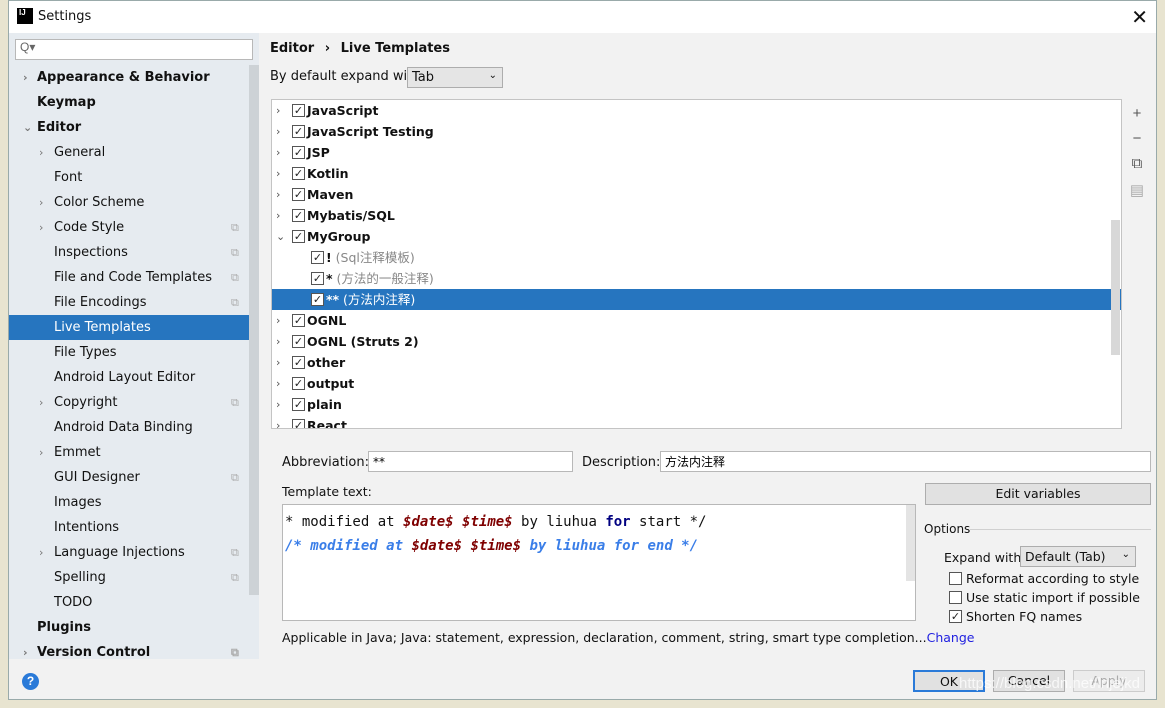 Image resolution: width=1165 pixels, height=708 pixels. I want to click on sidebar-item: Android Layout Editor, so click(134, 377).